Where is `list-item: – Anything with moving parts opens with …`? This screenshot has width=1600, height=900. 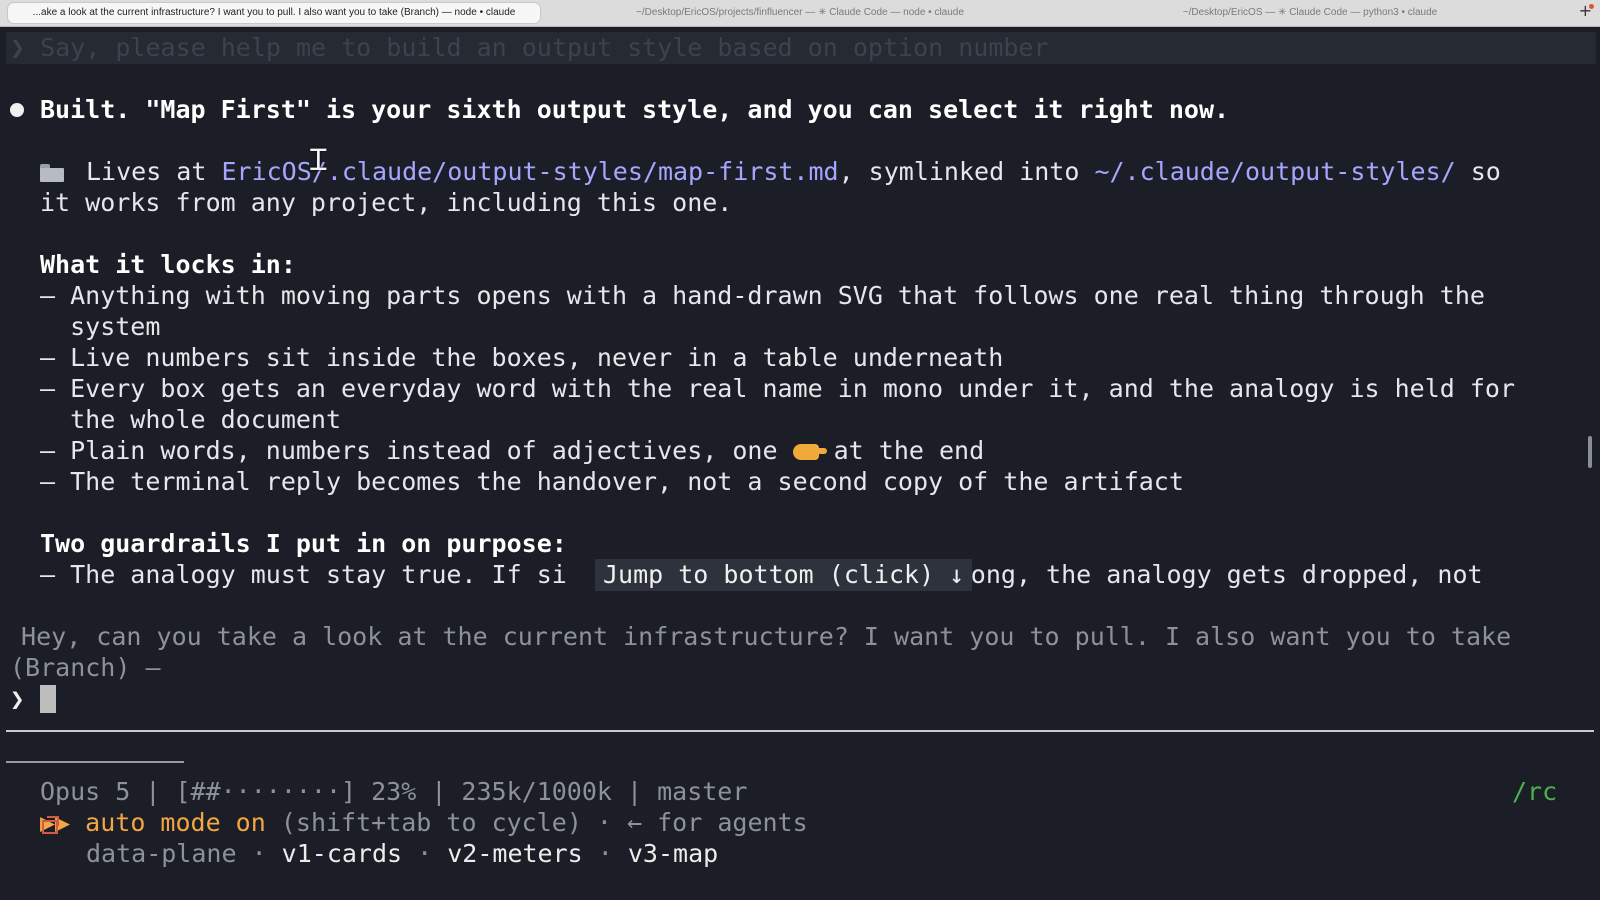
list-item: – Anything with moving parts opens with … is located at coordinates (762, 295).